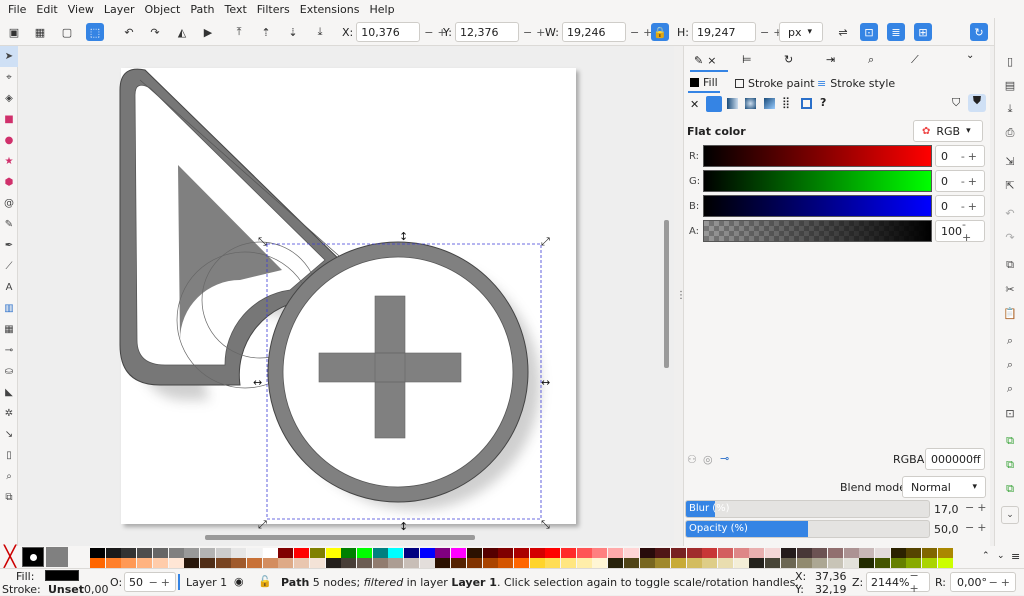 The width and height of the screenshot is (1024, 596). I want to click on tab-xml-icon: ⟋, so click(915, 60).